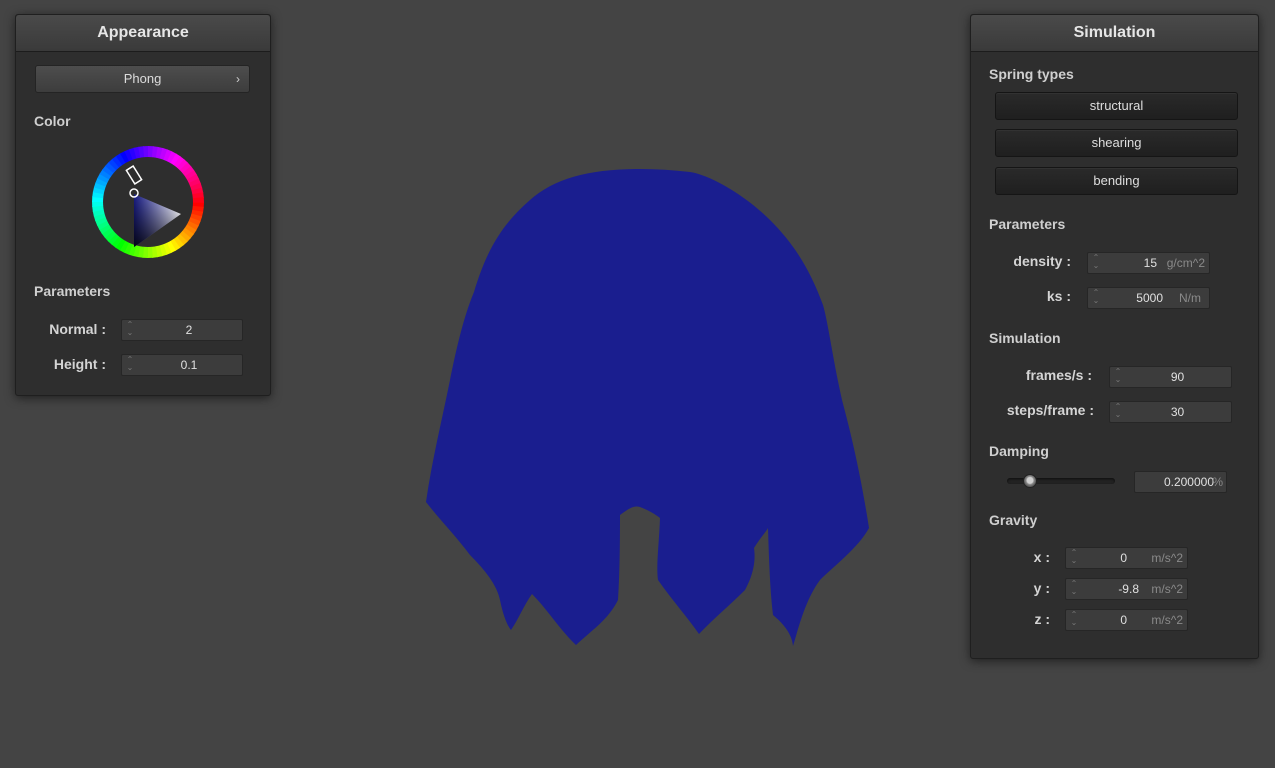 The width and height of the screenshot is (1275, 768). I want to click on damping-input: 0.200000 %, so click(1180, 482).